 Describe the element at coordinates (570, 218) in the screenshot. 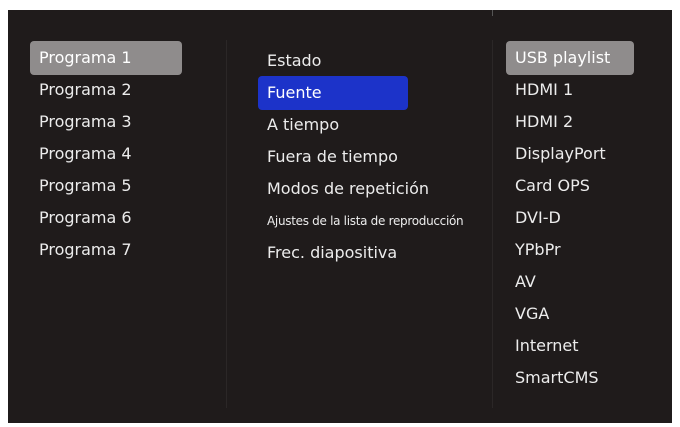

I see `source-item-dvi-d: DVI-D` at that location.